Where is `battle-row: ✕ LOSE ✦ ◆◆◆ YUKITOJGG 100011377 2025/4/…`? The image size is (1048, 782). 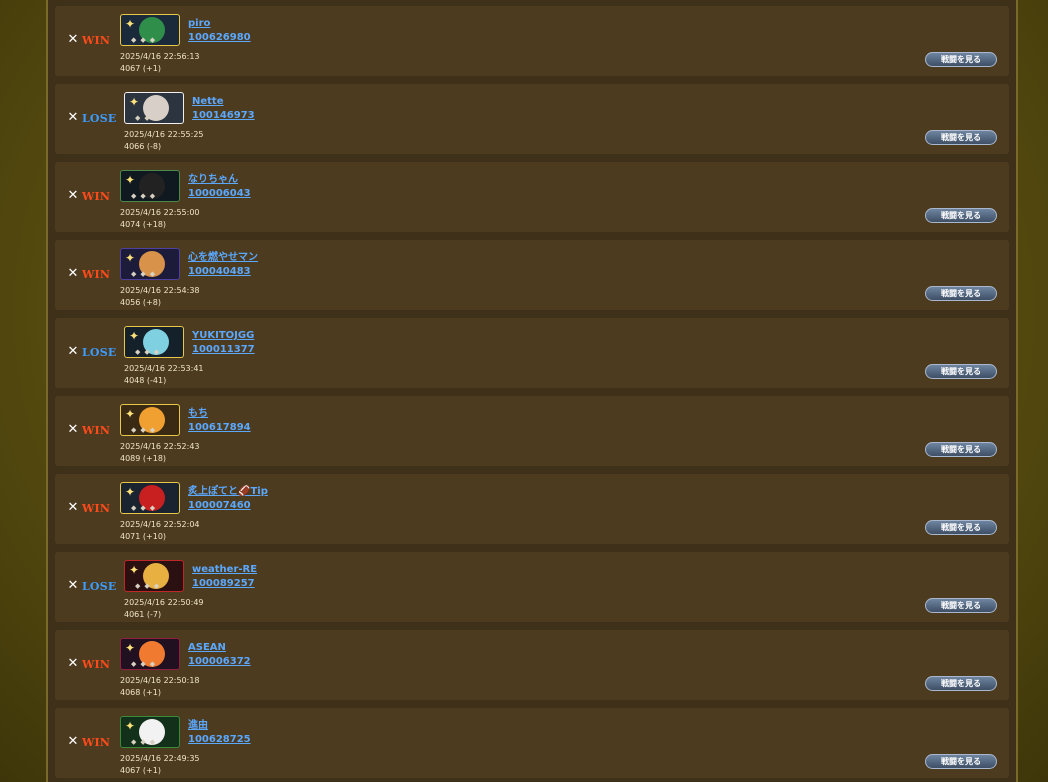 battle-row: ✕ LOSE ✦ ◆◆◆ YUKITOJGG 100011377 2025/4/… is located at coordinates (532, 353).